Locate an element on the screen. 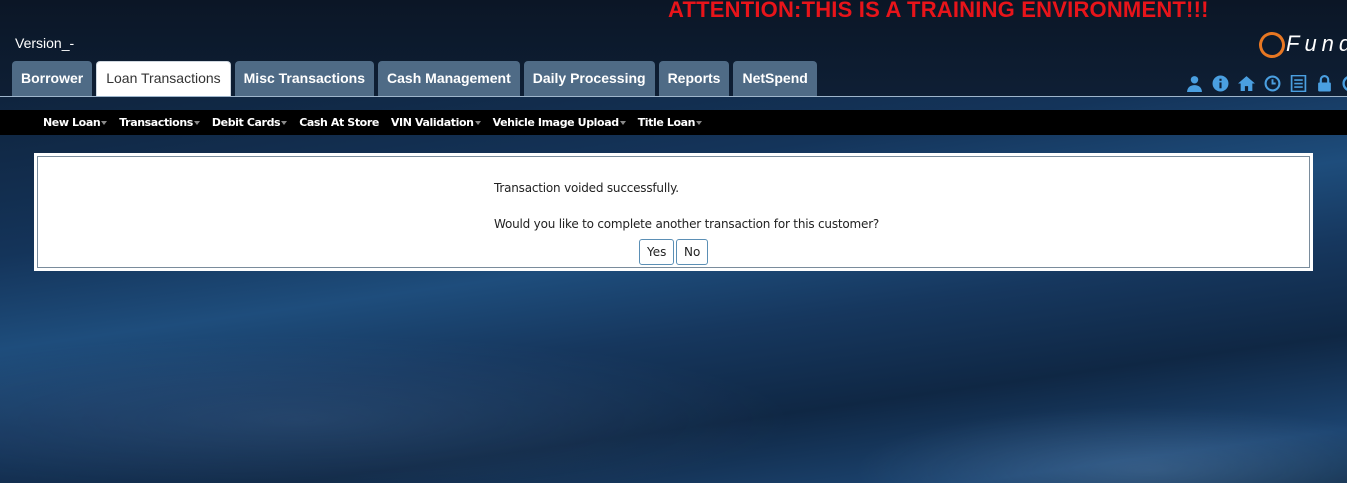  subnav-new-loan: New Loan is located at coordinates (75, 122).